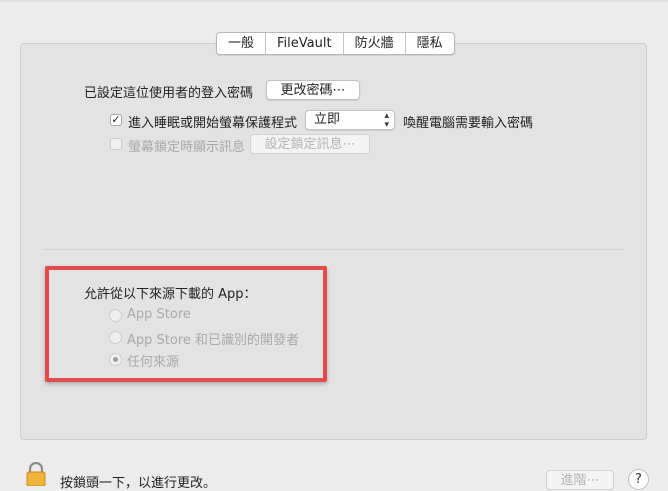 The image size is (668, 491). I want to click on updown-chevron-icon: ▴ ▾, so click(386, 120).